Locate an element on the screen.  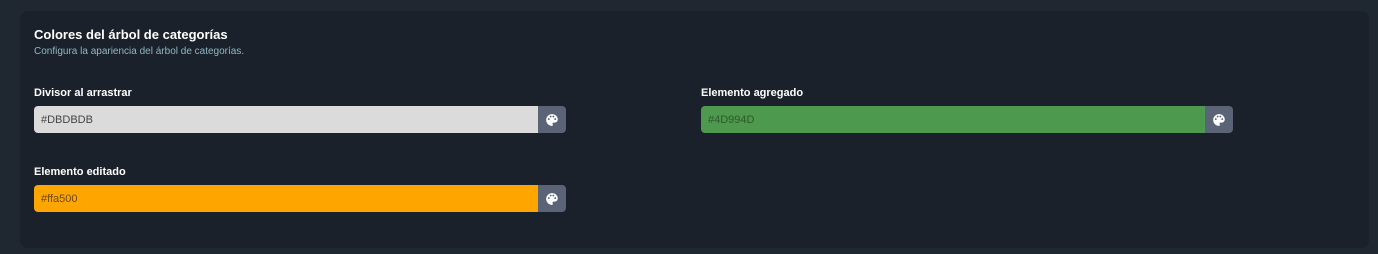
edited-element-color-input is located at coordinates (286, 198).